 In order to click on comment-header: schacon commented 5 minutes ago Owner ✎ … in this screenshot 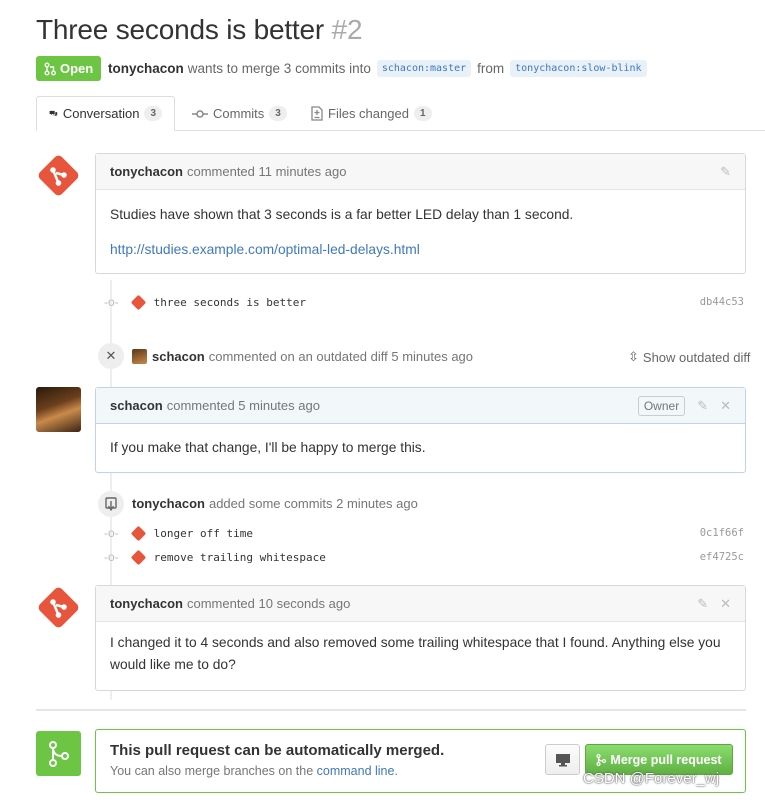, I will do `click(420, 406)`.